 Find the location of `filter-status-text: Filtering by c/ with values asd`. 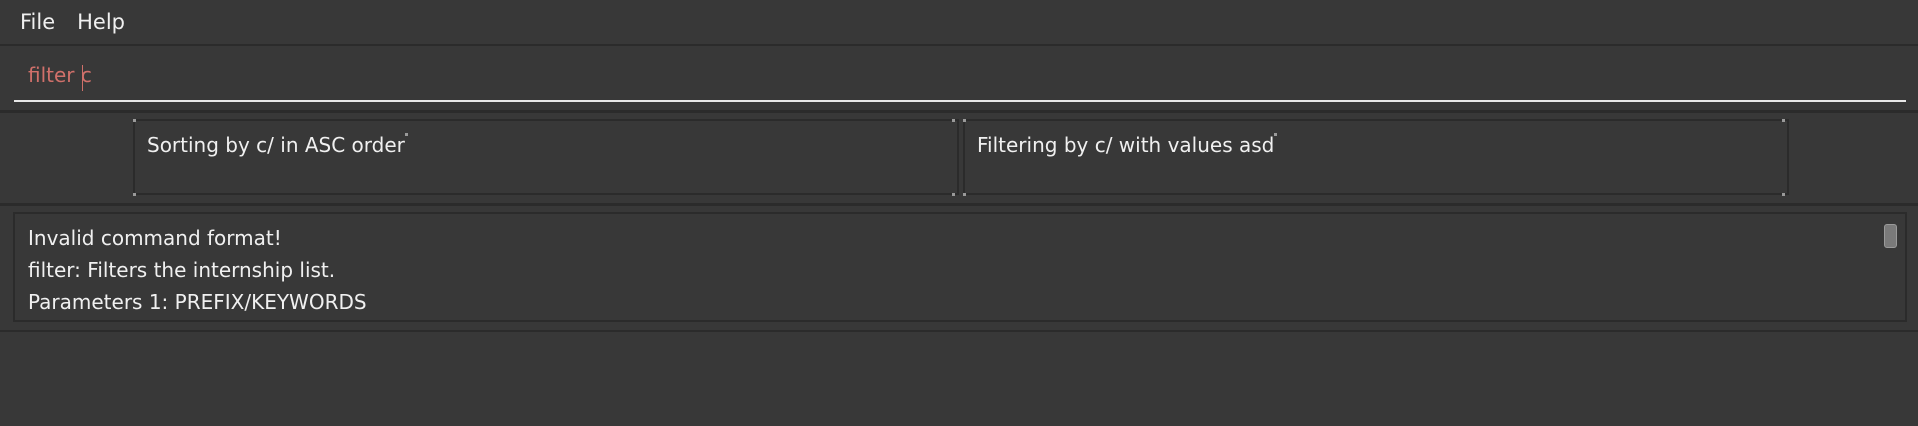

filter-status-text: Filtering by c/ with values asd is located at coordinates (1126, 145).